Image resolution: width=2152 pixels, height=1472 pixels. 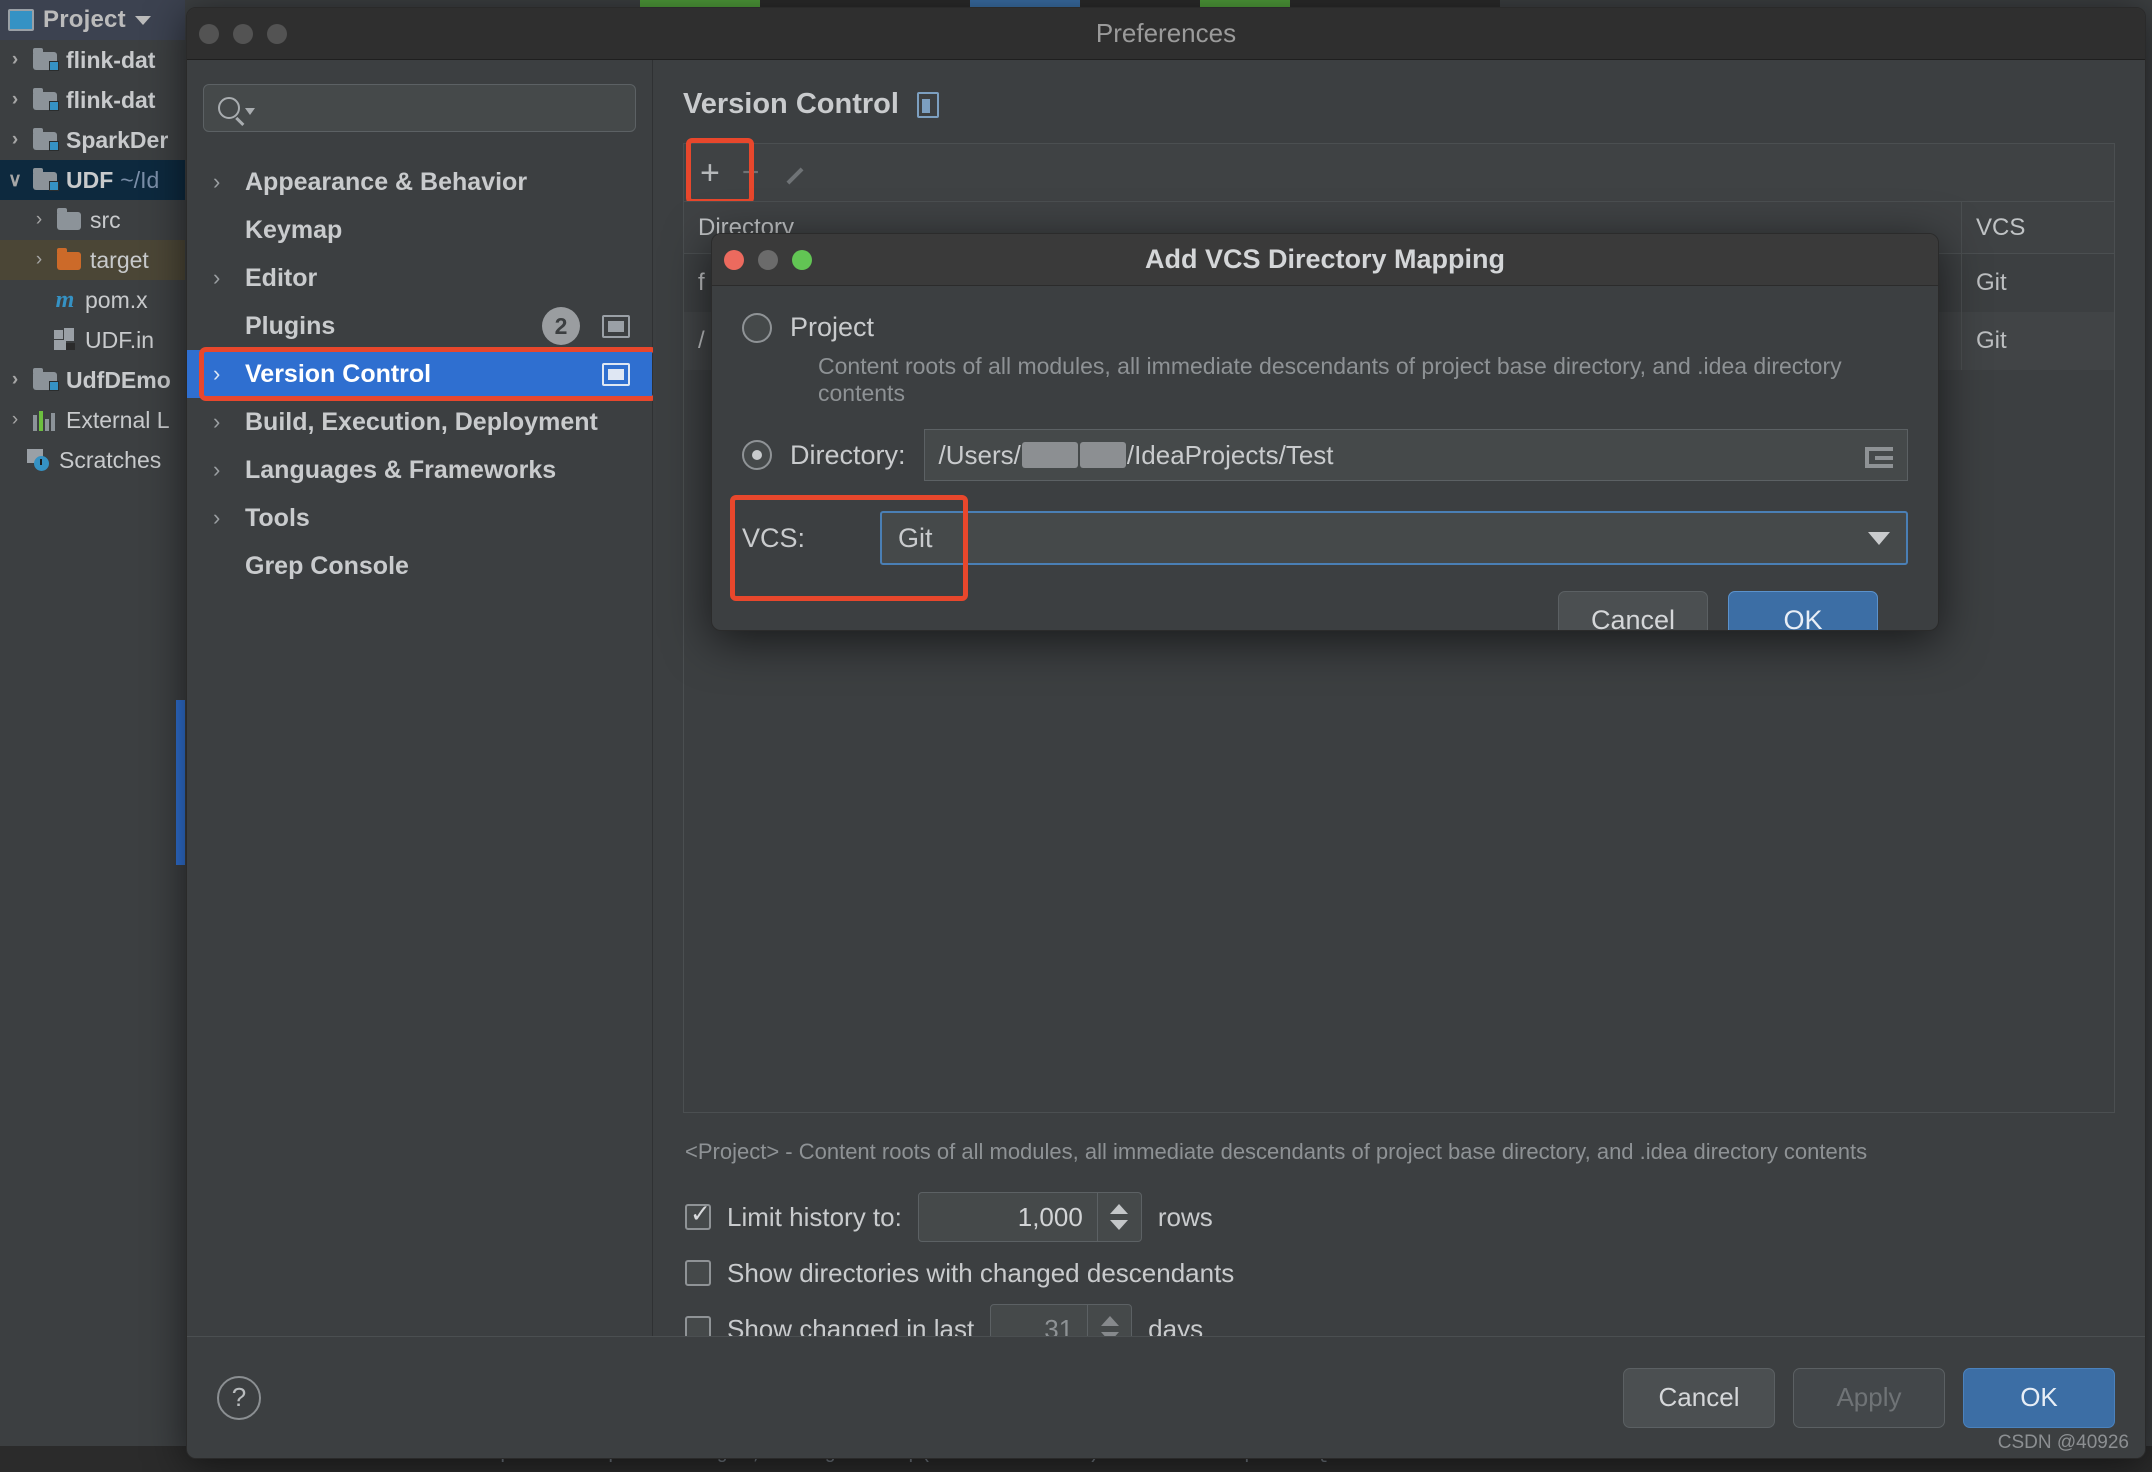 I want to click on tree-item-label: flink-dat, so click(x=111, y=59).